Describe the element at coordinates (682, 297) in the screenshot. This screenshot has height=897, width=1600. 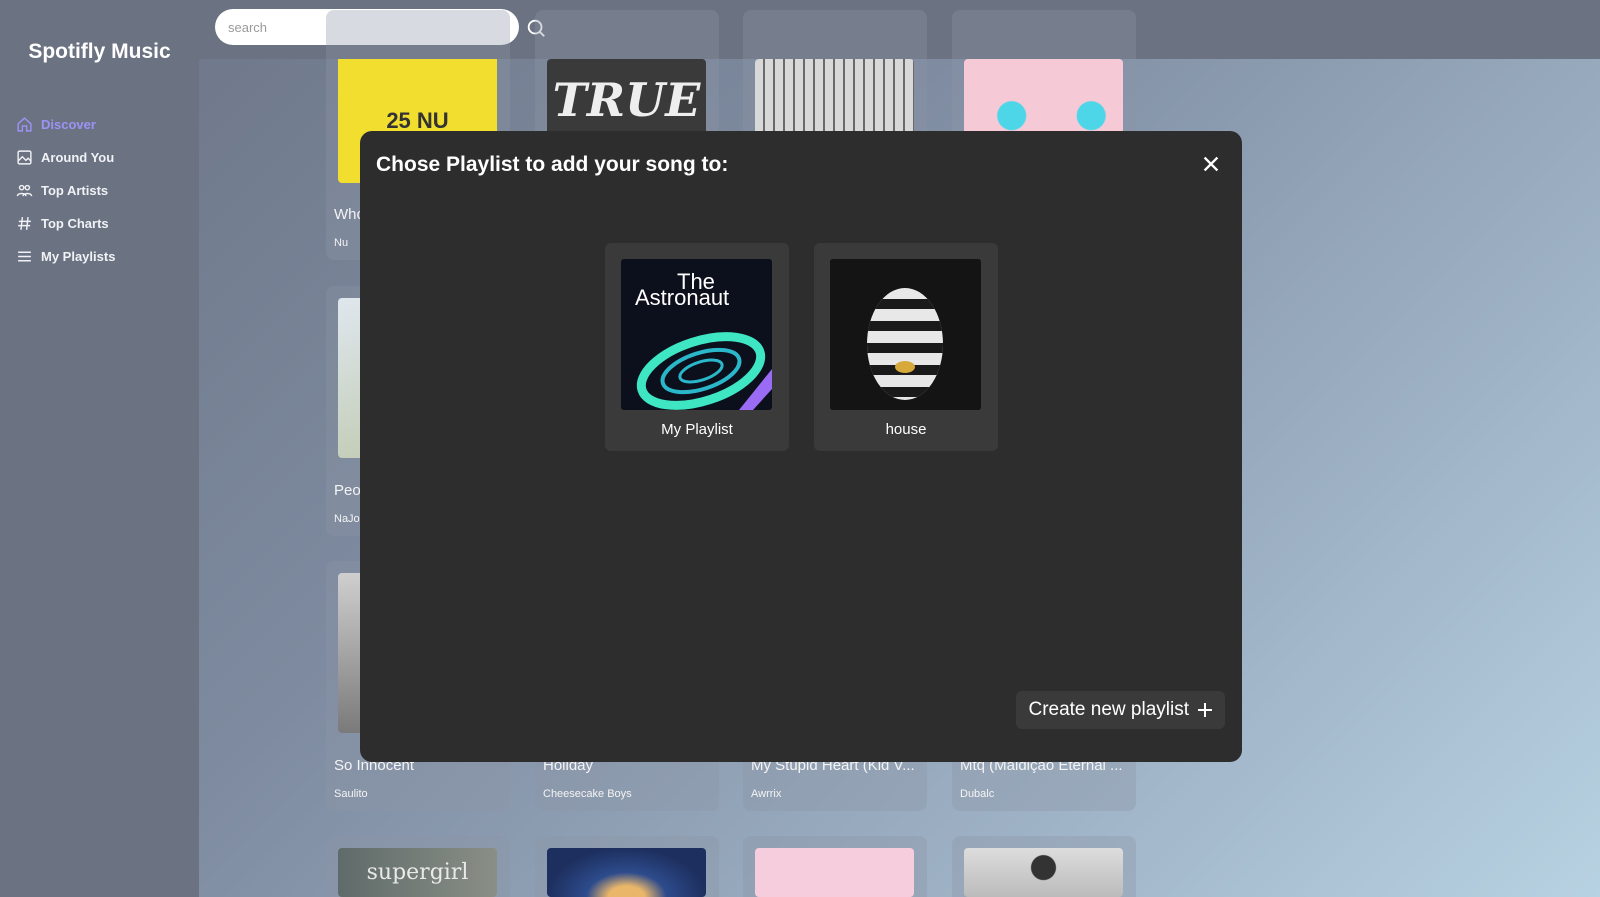
I see `cover-text-astronaut: Astronaut` at that location.